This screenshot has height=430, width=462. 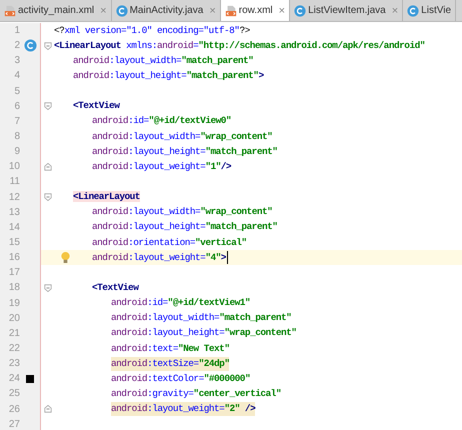 I want to click on code-line: android:gravity="center_vertical", so click(x=196, y=393).